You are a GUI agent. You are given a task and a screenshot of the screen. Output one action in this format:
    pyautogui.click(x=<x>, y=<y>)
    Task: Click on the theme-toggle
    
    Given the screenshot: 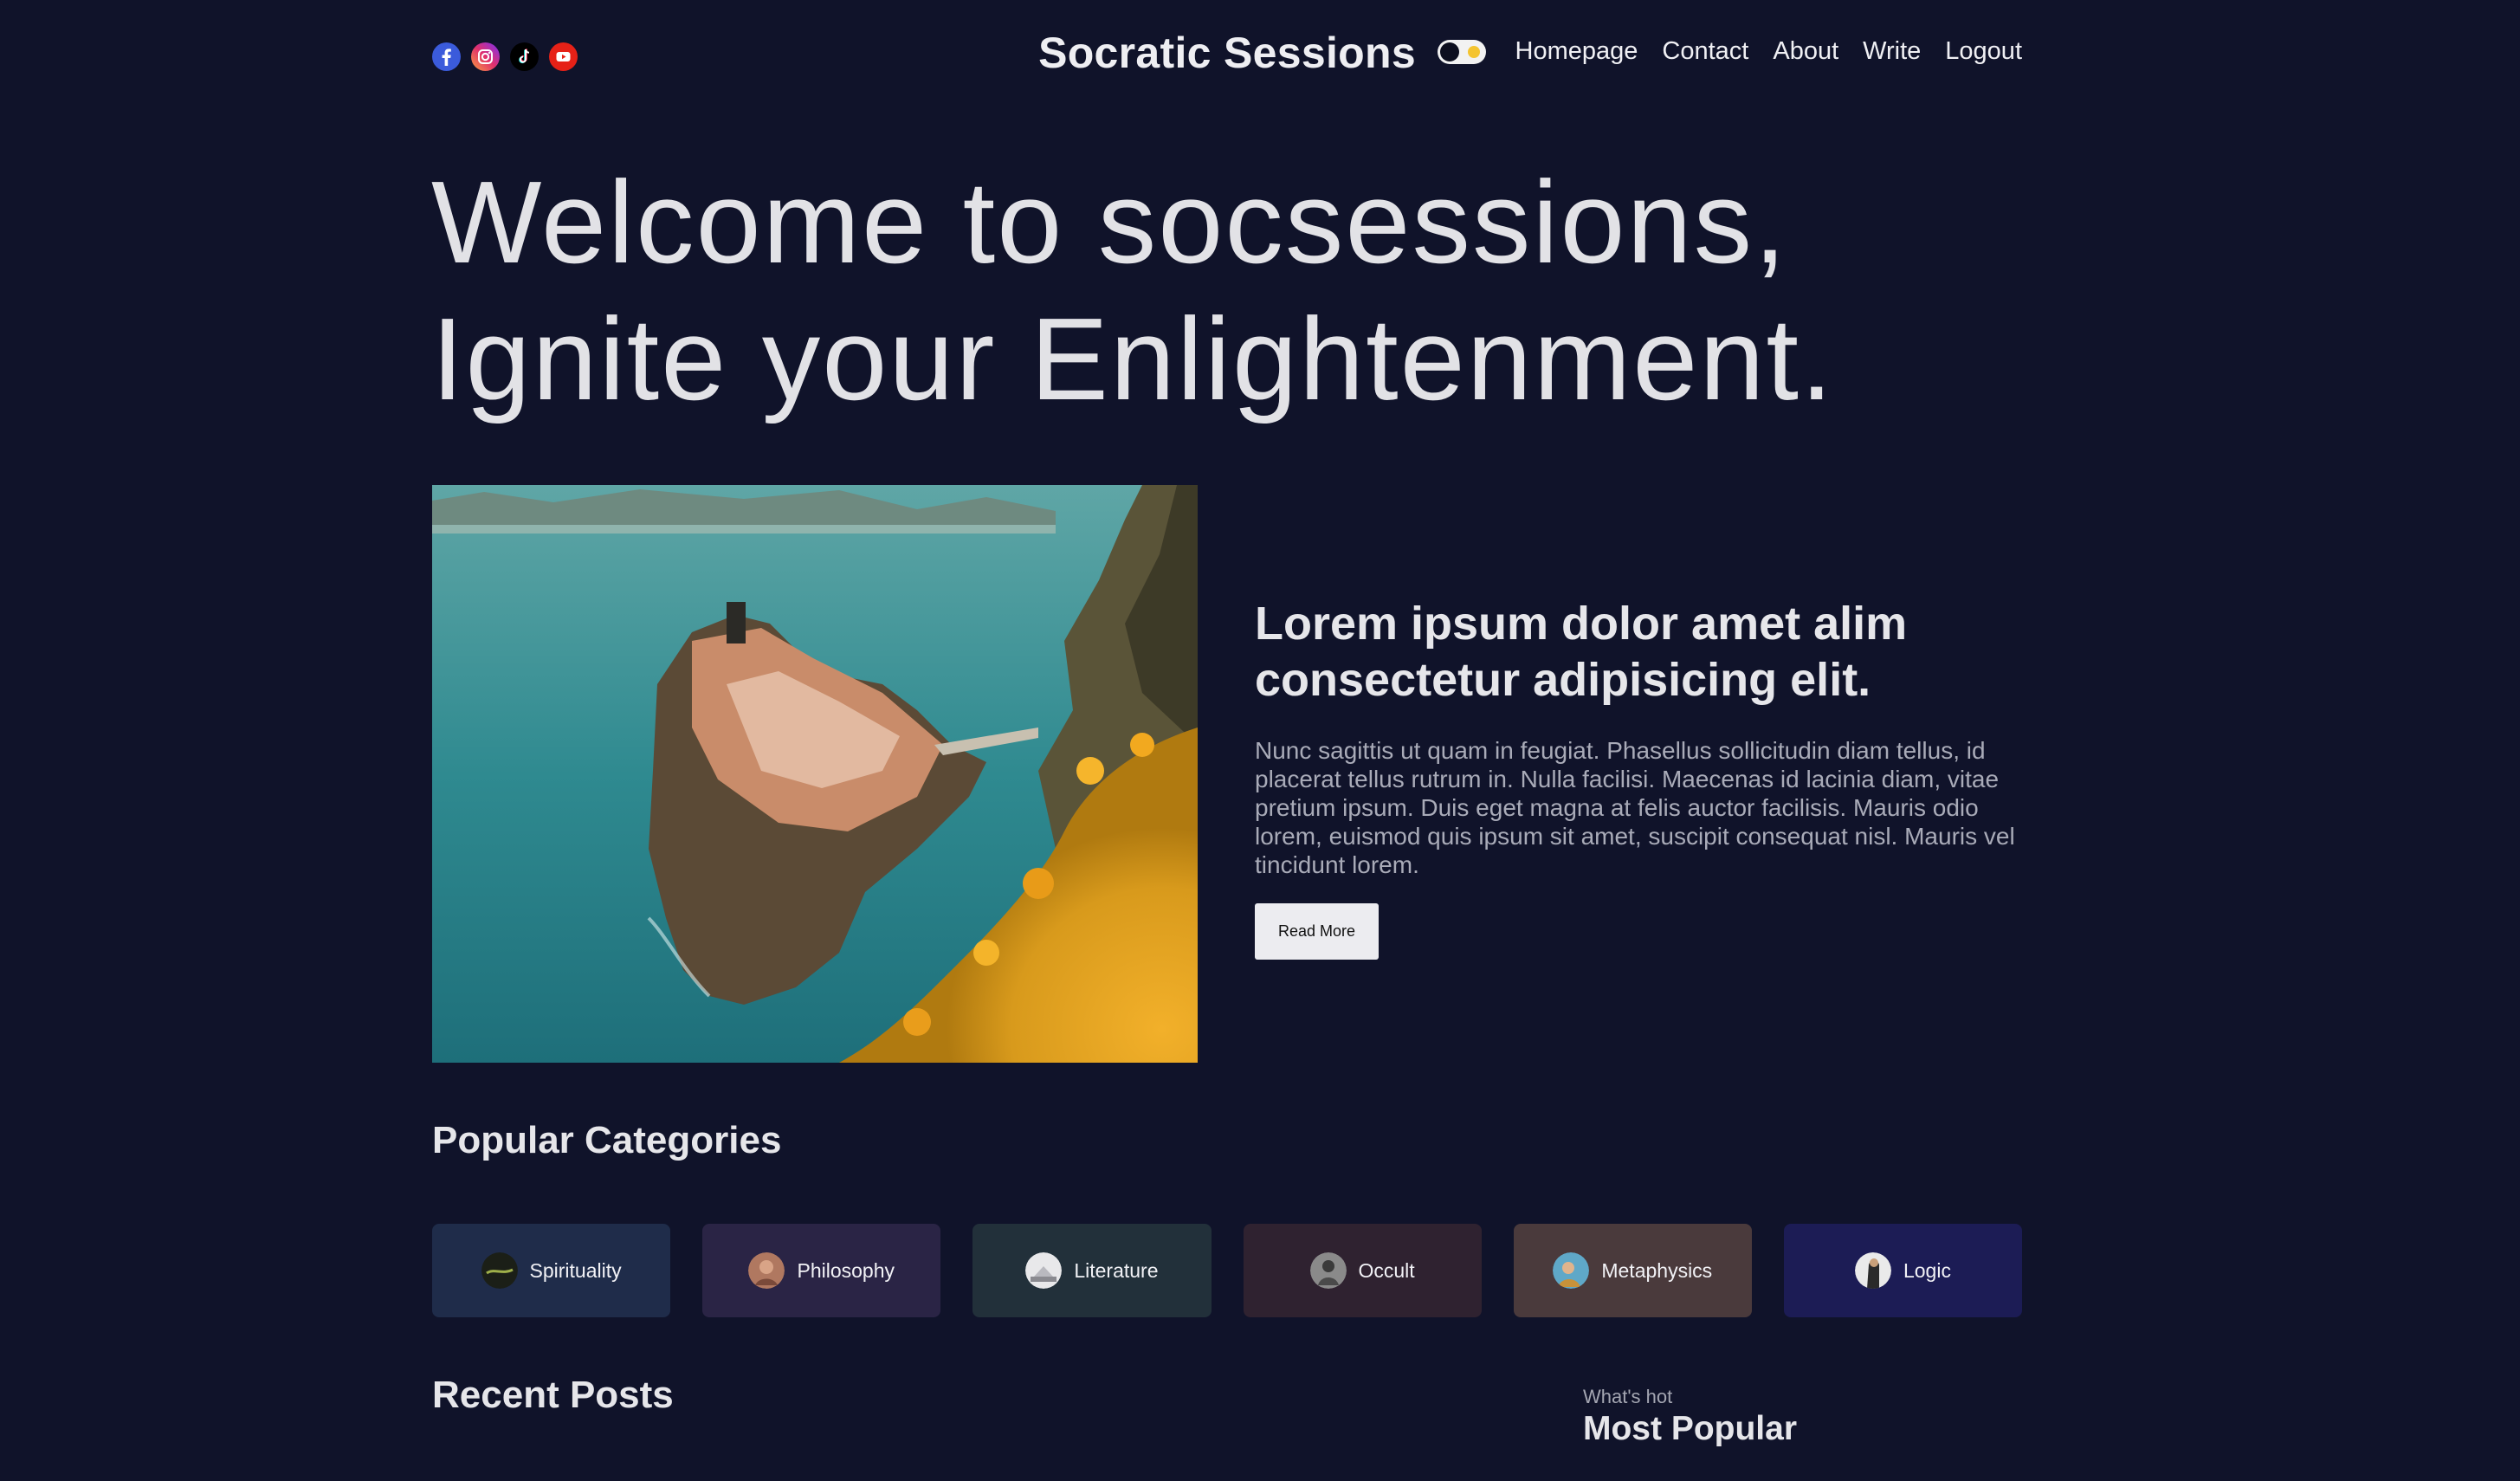 What is the action you would take?
    pyautogui.click(x=1461, y=52)
    